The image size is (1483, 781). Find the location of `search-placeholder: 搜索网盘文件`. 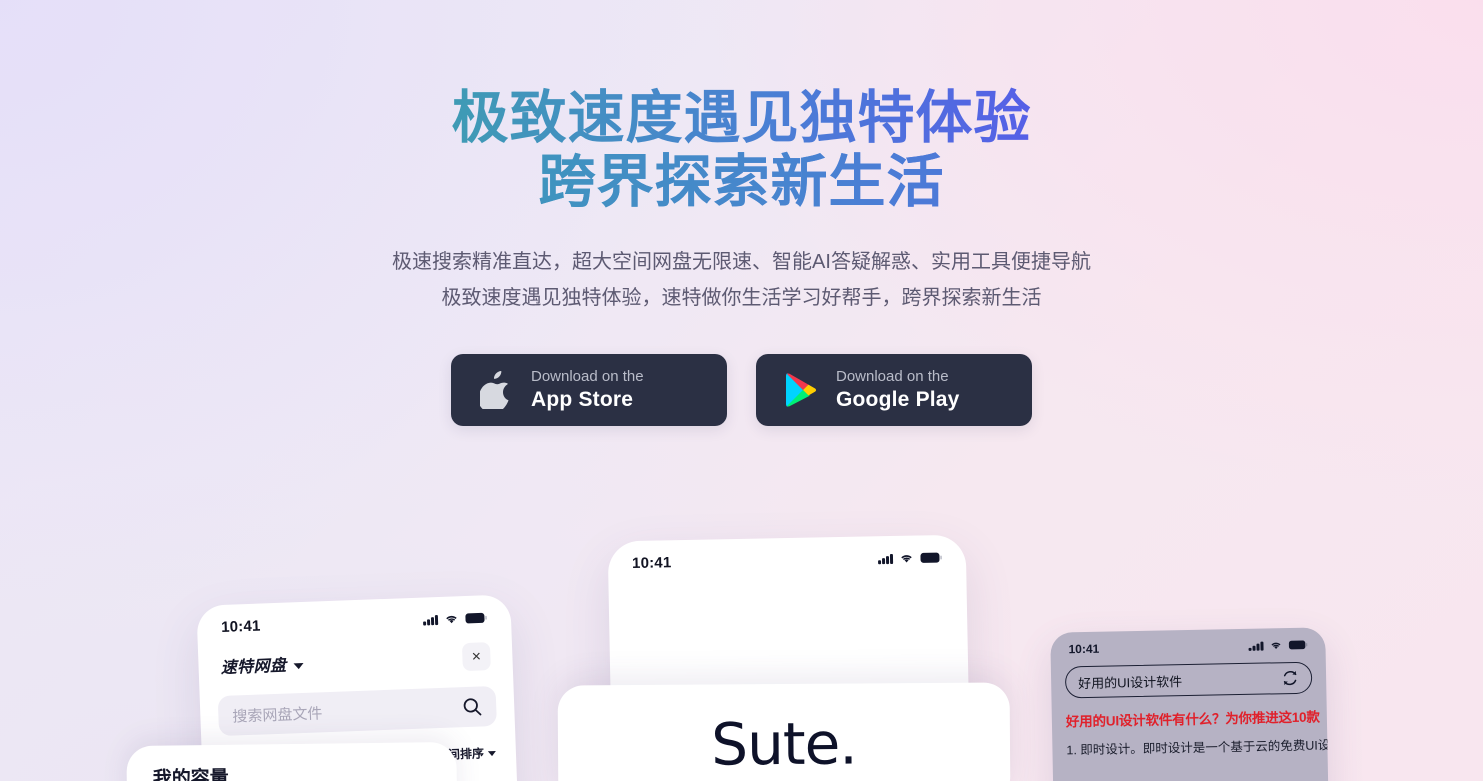

search-placeholder: 搜索网盘文件 is located at coordinates (277, 715).